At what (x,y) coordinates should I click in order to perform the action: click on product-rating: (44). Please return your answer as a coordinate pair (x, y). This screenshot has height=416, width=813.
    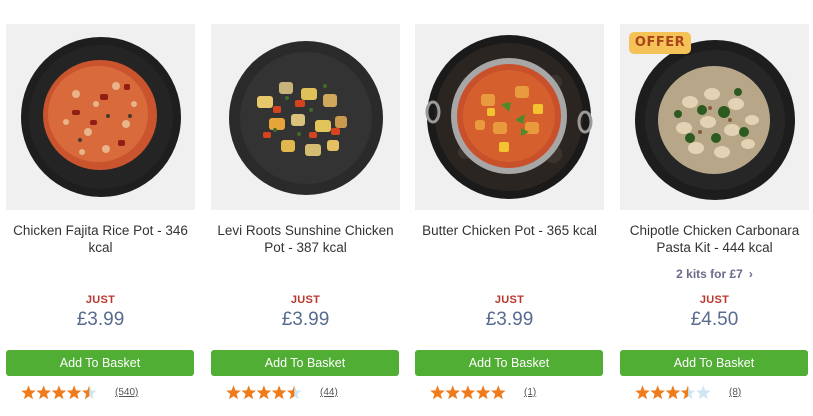
    Looking at the image, I should click on (311, 393).